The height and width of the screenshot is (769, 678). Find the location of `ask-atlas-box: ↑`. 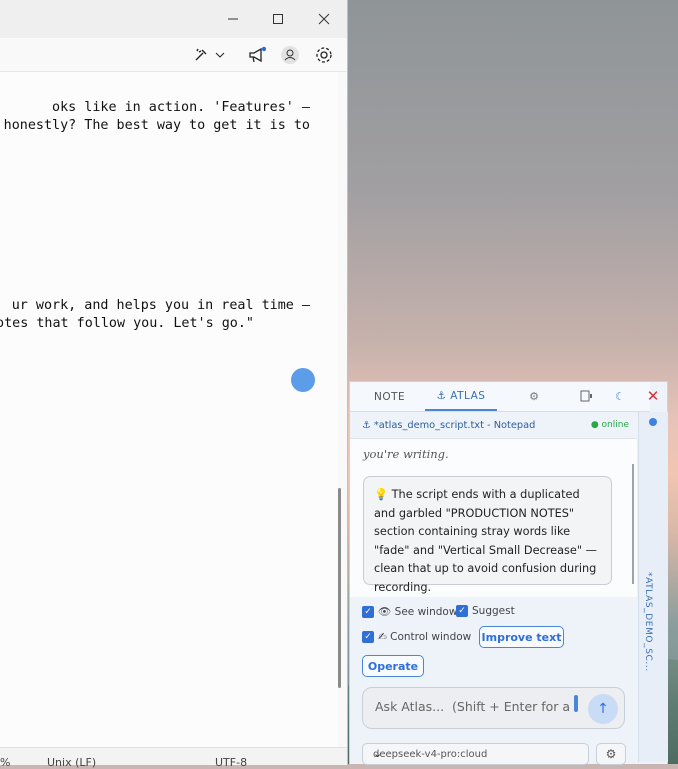

ask-atlas-box: ↑ is located at coordinates (493, 708).